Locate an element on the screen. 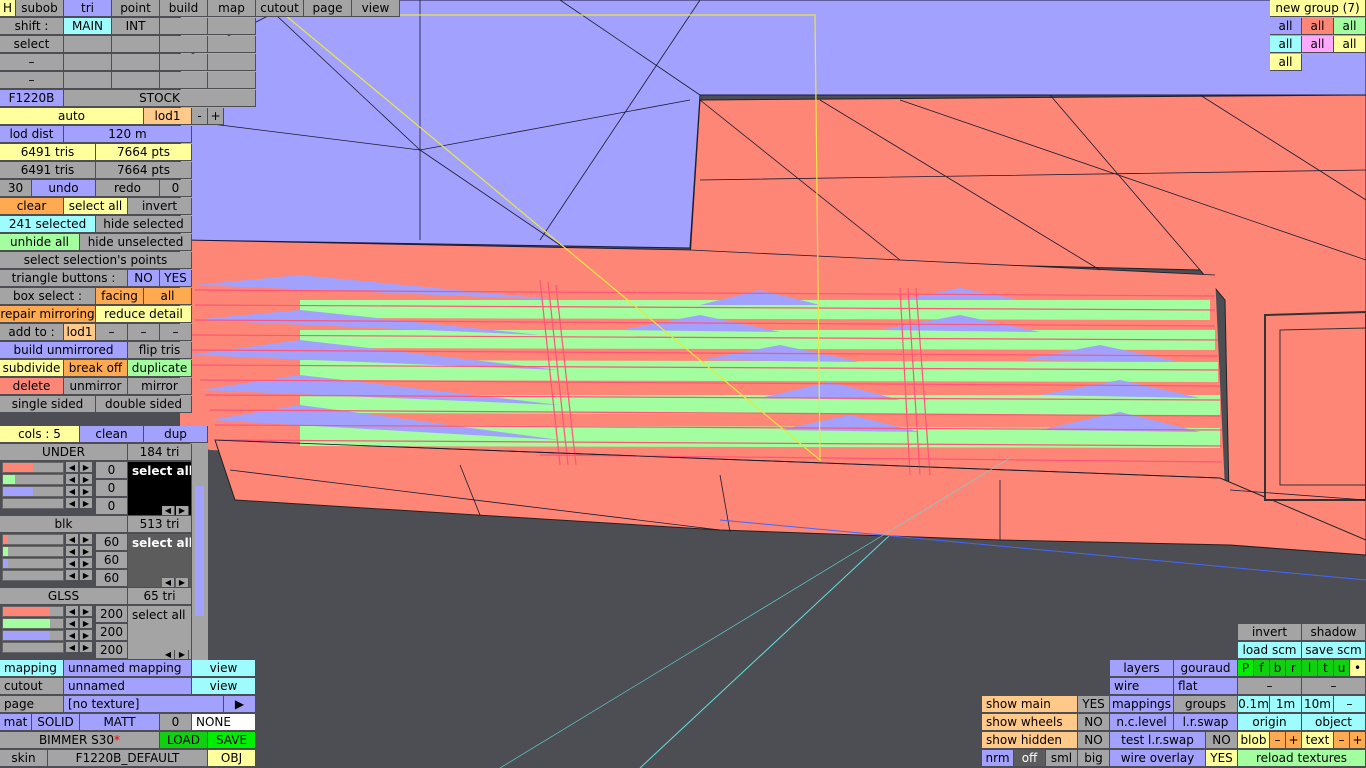  blob-plus: + is located at coordinates (1294, 740).